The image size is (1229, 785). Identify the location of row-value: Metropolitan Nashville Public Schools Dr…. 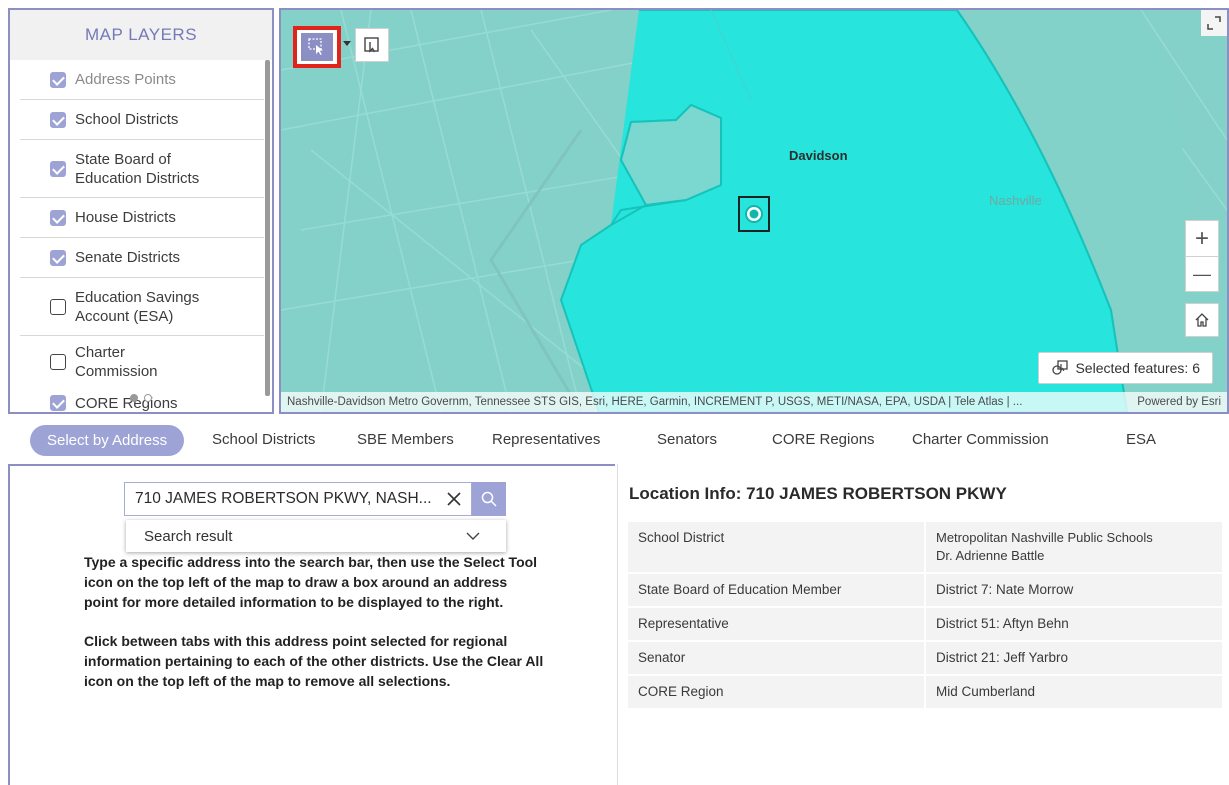
(1073, 548).